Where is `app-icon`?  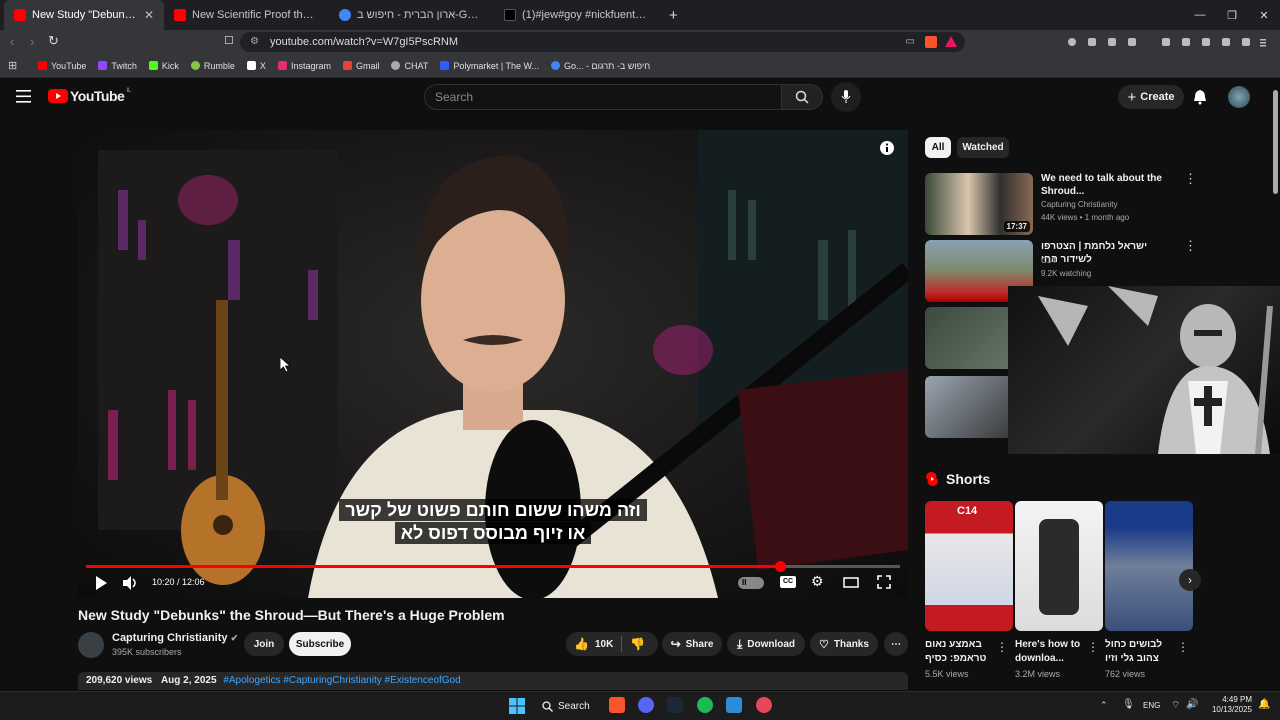
app-icon is located at coordinates (764, 705).